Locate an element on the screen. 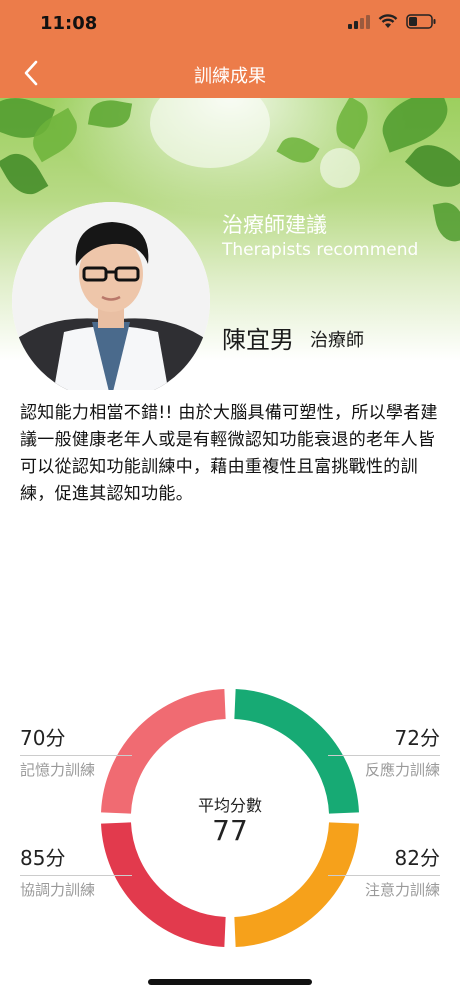  reaction-score-value: 72分 is located at coordinates (384, 739).